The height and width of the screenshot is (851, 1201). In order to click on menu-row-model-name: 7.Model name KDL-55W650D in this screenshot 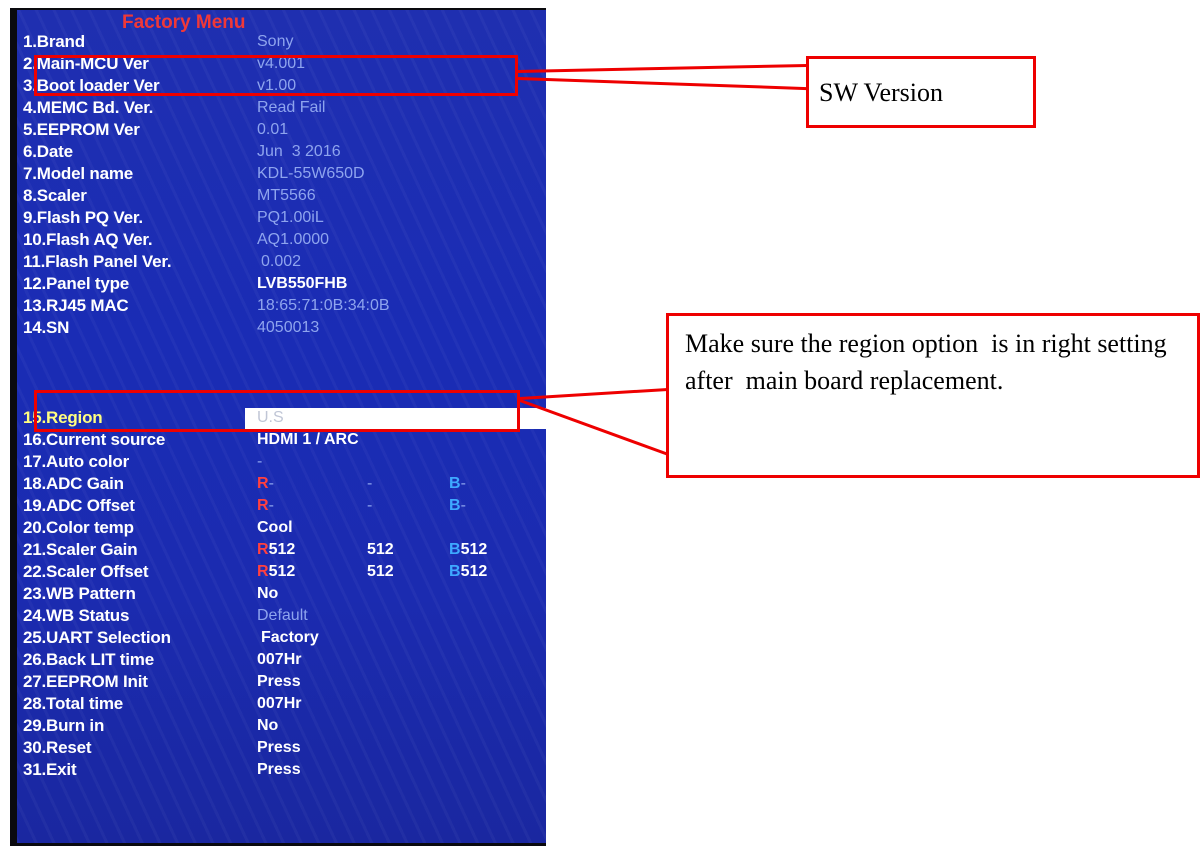, I will do `click(281, 174)`.